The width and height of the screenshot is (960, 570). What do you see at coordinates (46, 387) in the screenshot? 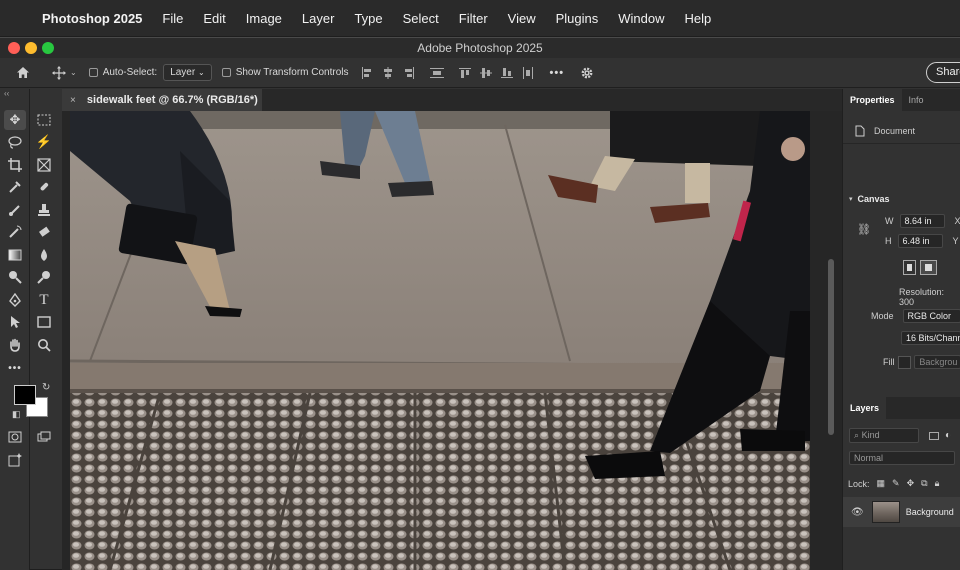
I see `swap-colors-icon: ↻` at bounding box center [46, 387].